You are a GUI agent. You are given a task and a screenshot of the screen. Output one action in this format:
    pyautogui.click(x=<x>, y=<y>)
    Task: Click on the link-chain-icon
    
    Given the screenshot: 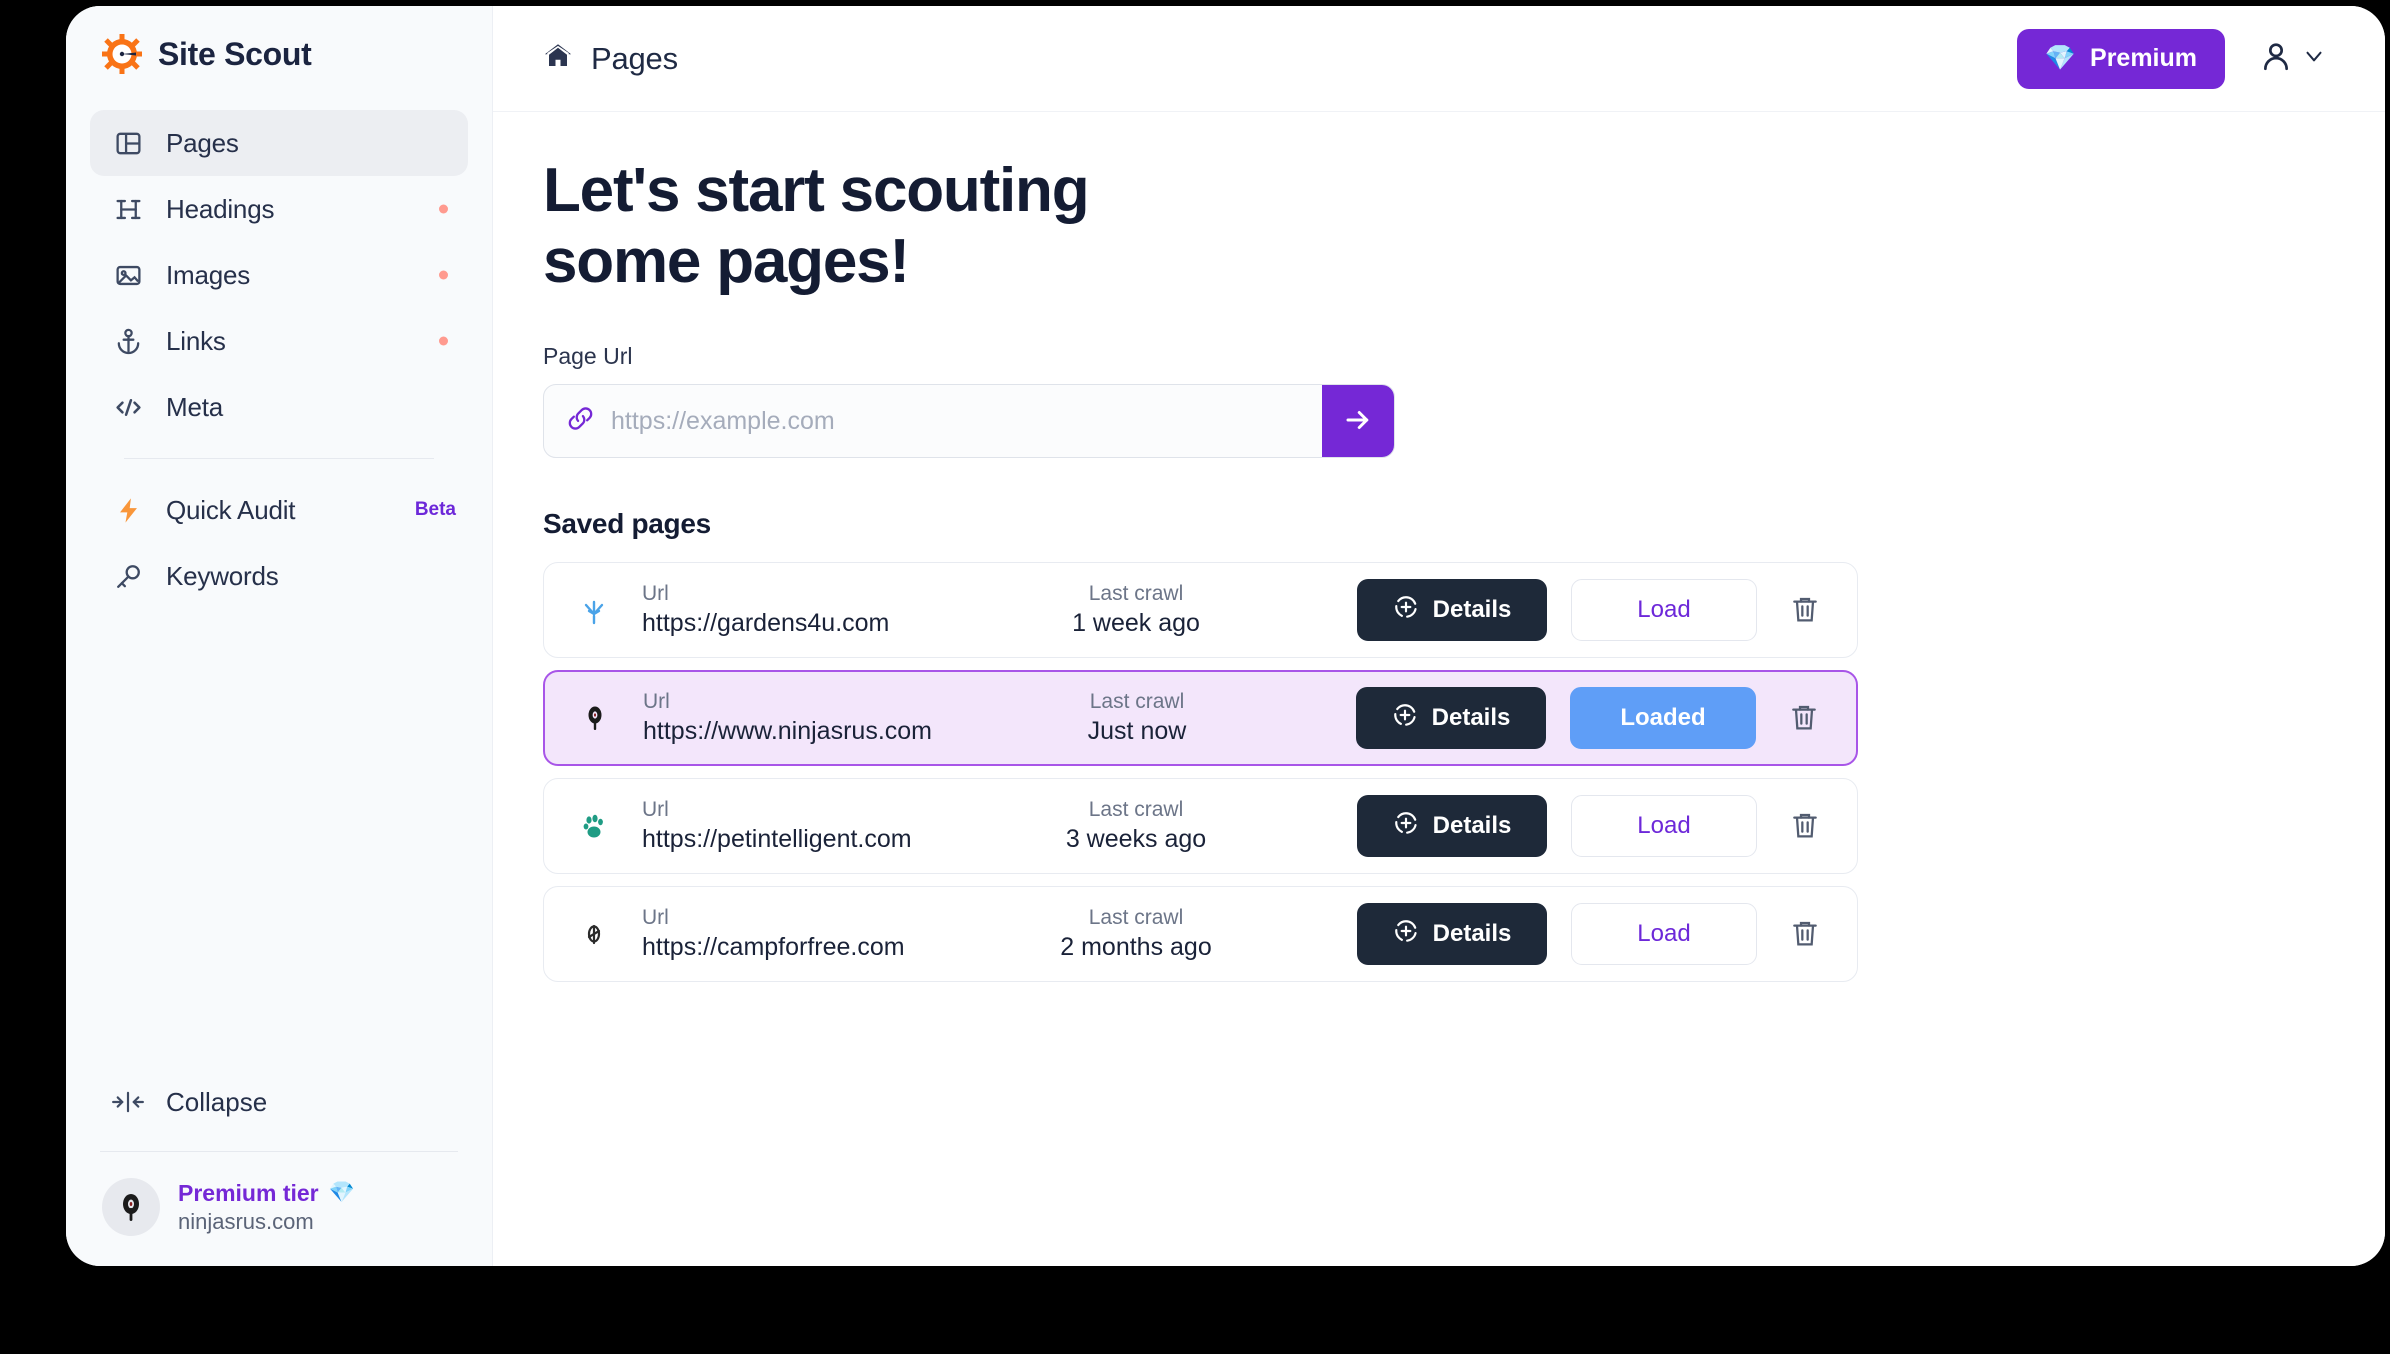 What is the action you would take?
    pyautogui.click(x=580, y=421)
    